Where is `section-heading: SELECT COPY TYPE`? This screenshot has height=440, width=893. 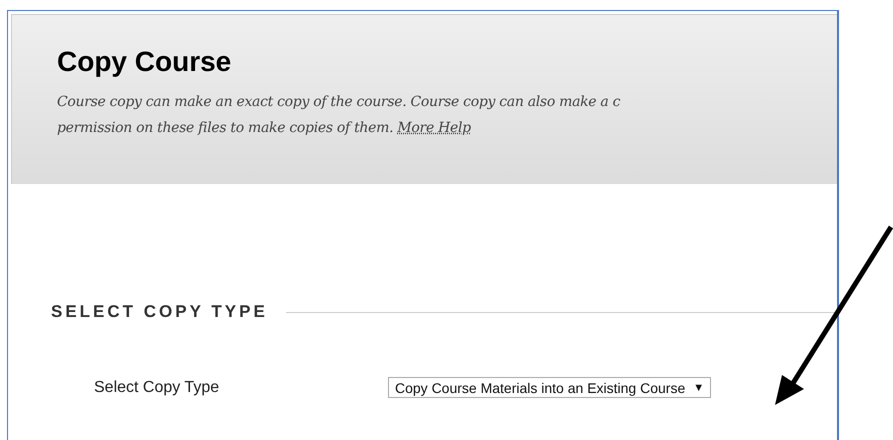
section-heading: SELECT COPY TYPE is located at coordinates (159, 312).